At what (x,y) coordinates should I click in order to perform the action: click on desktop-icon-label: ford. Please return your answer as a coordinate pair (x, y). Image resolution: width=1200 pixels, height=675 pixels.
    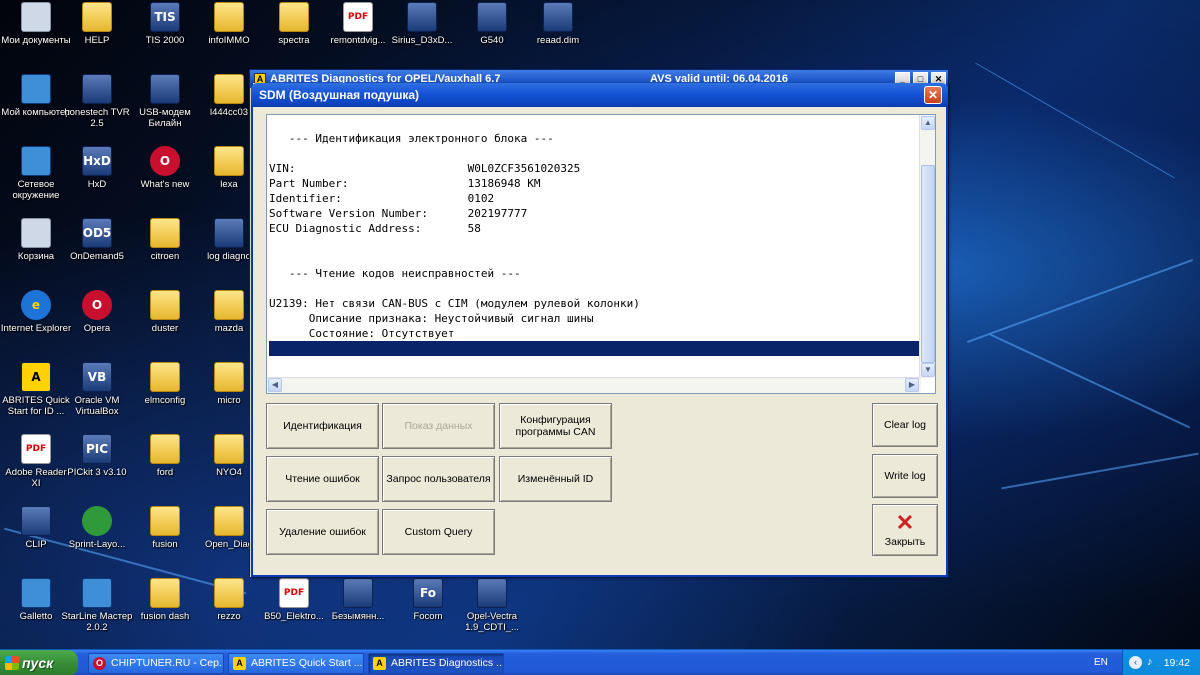
    Looking at the image, I should click on (165, 472).